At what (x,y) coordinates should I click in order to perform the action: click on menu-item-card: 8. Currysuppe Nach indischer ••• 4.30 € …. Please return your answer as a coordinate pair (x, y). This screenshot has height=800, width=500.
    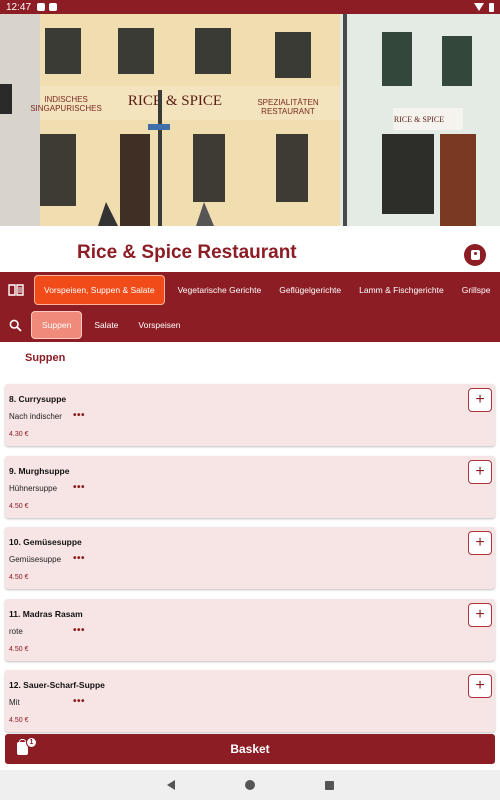
    Looking at the image, I should click on (250, 415).